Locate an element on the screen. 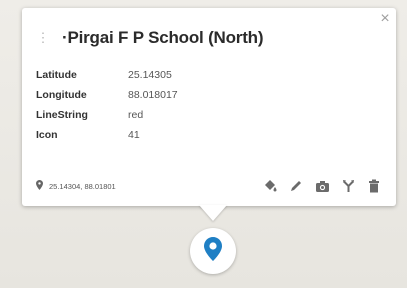  coordinates: 25.14304, 88.01801 is located at coordinates (76, 186).